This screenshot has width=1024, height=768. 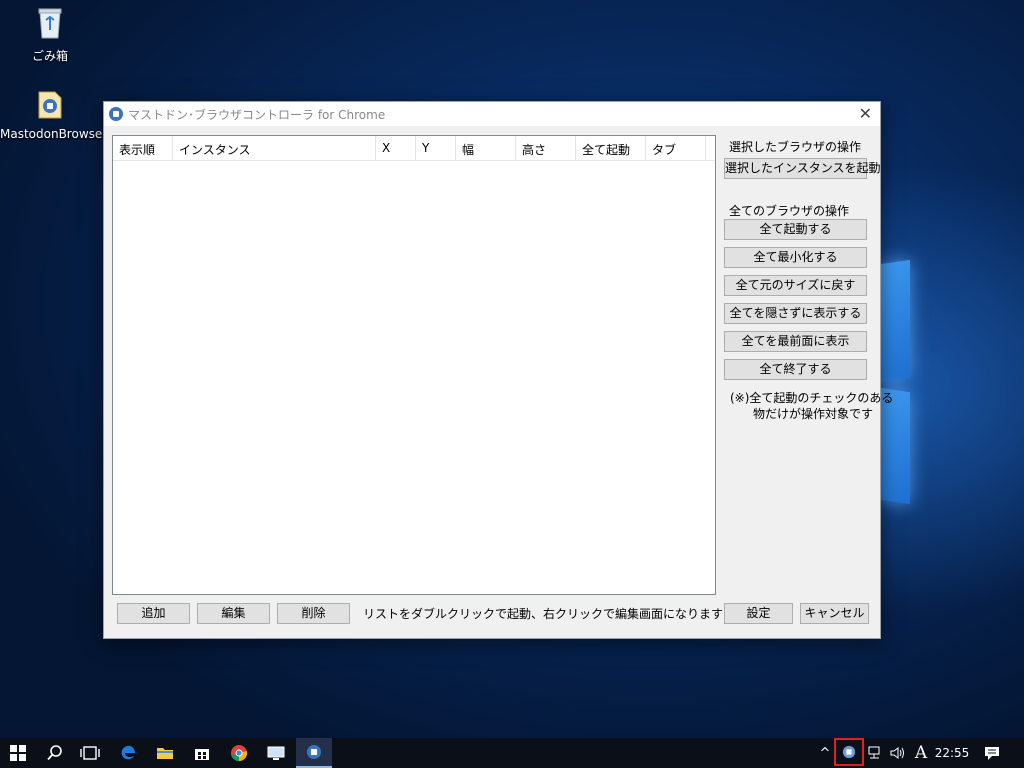 I want to click on app-shortcut-icon, so click(x=50, y=106).